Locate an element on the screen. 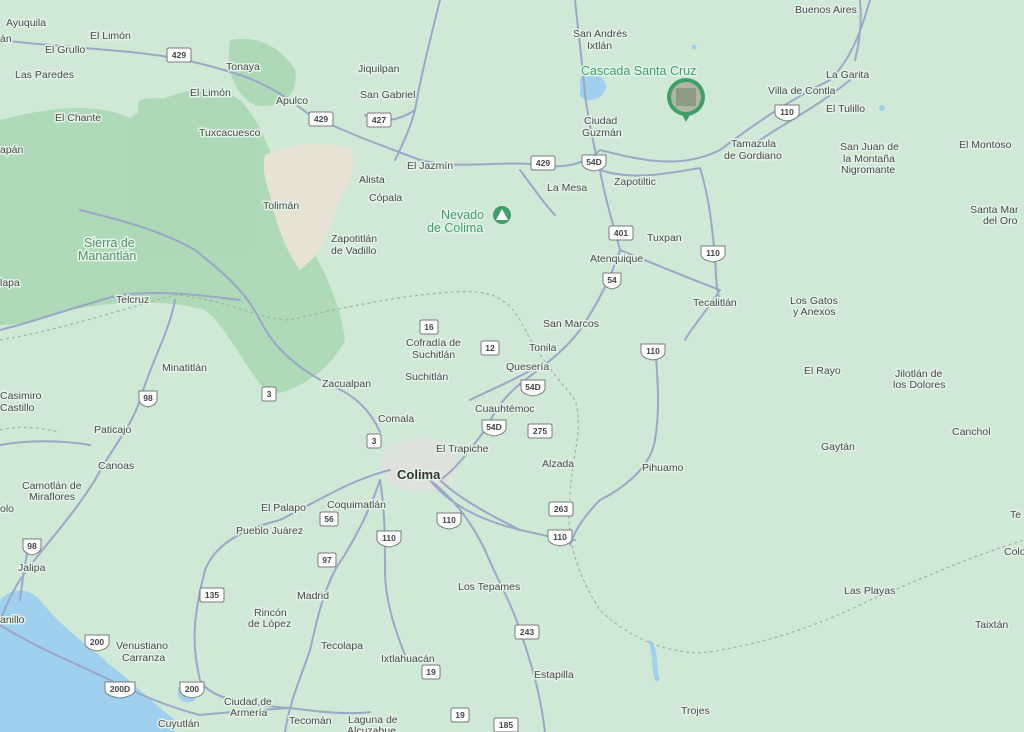 The width and height of the screenshot is (1024, 732). place-label-gaytan: Gaytán is located at coordinates (838, 447).